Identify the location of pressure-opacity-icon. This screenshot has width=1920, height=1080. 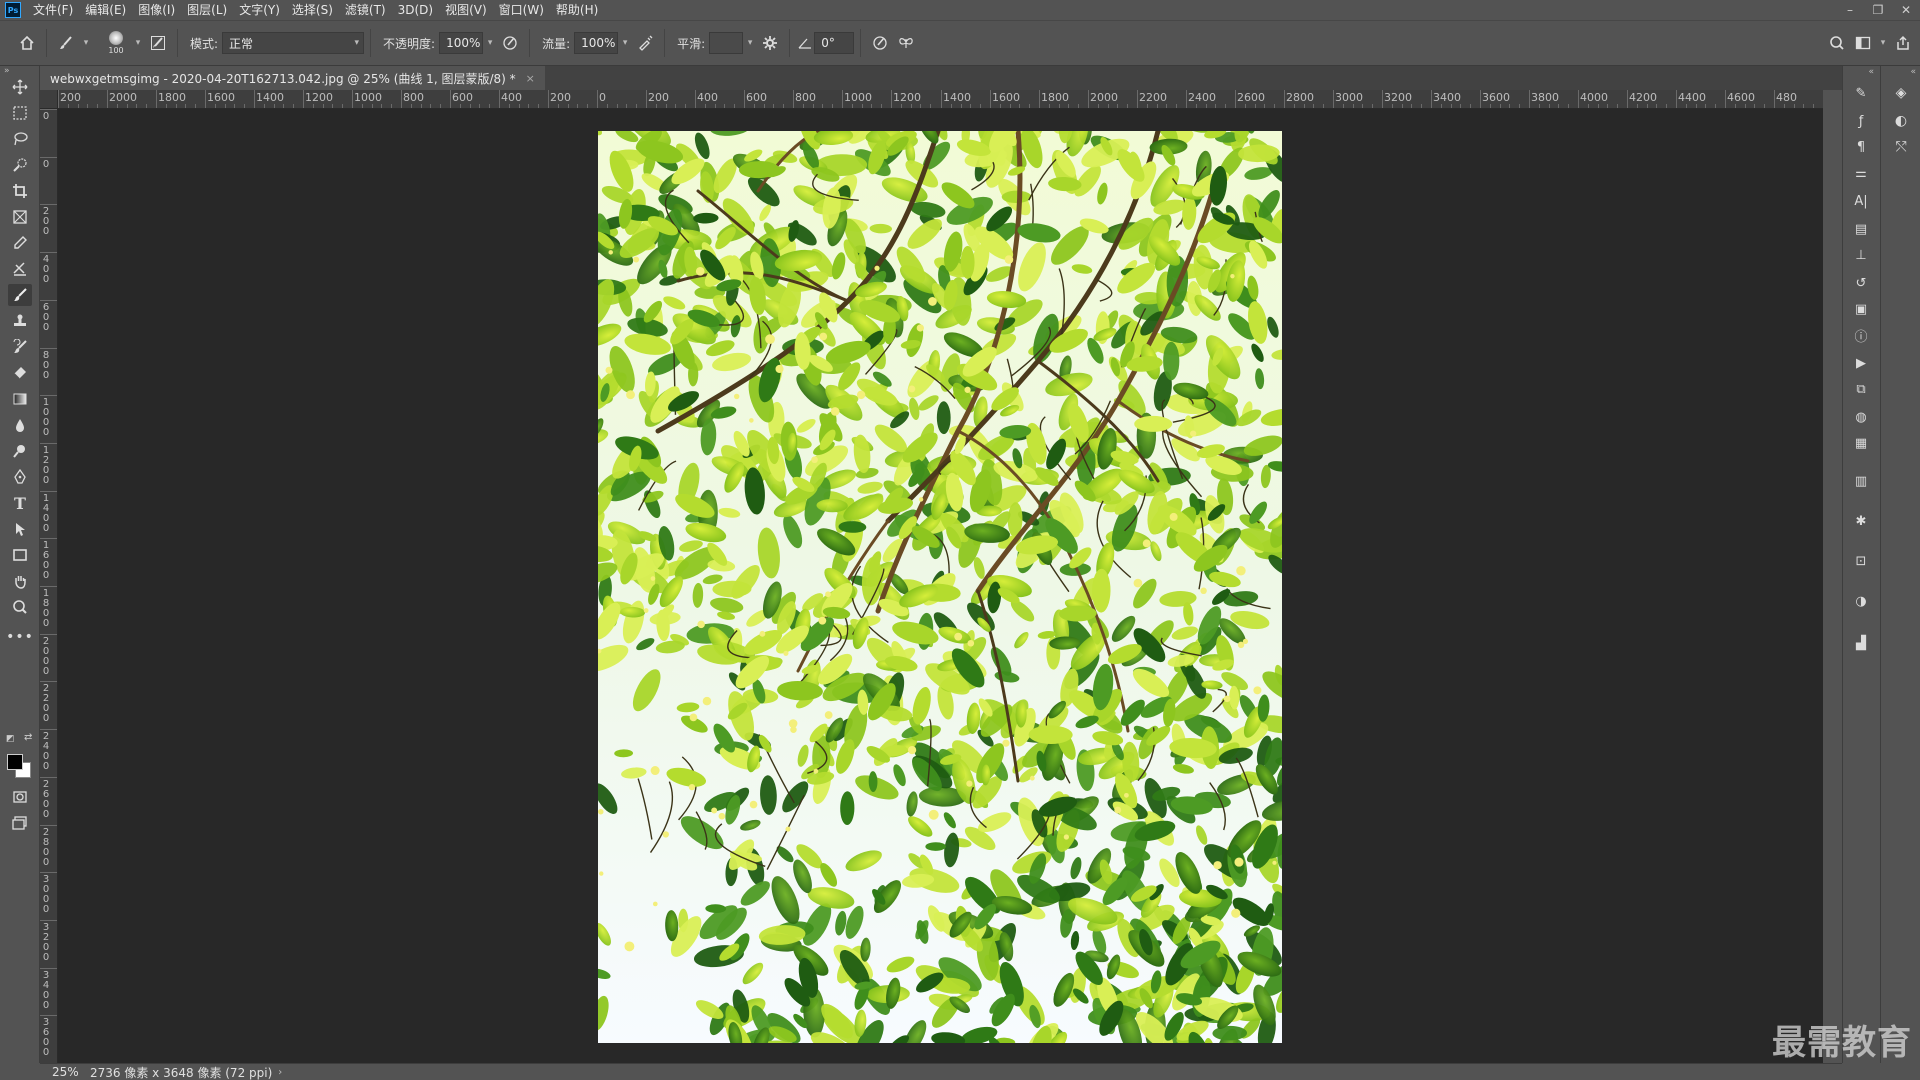
(510, 43).